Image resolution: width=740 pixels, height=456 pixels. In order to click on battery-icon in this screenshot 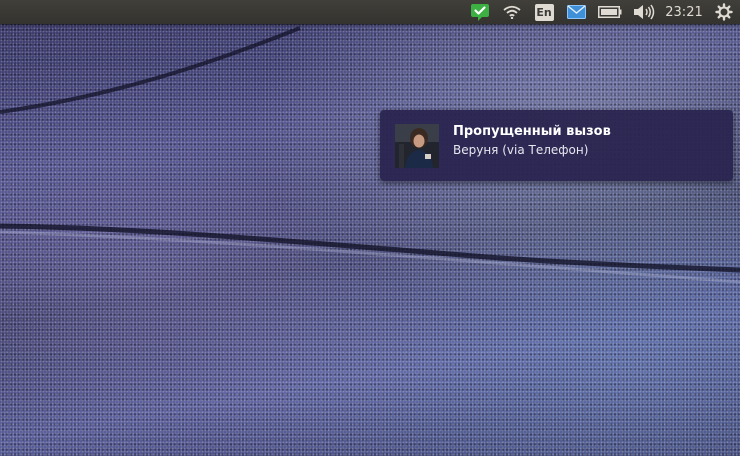, I will do `click(610, 12)`.